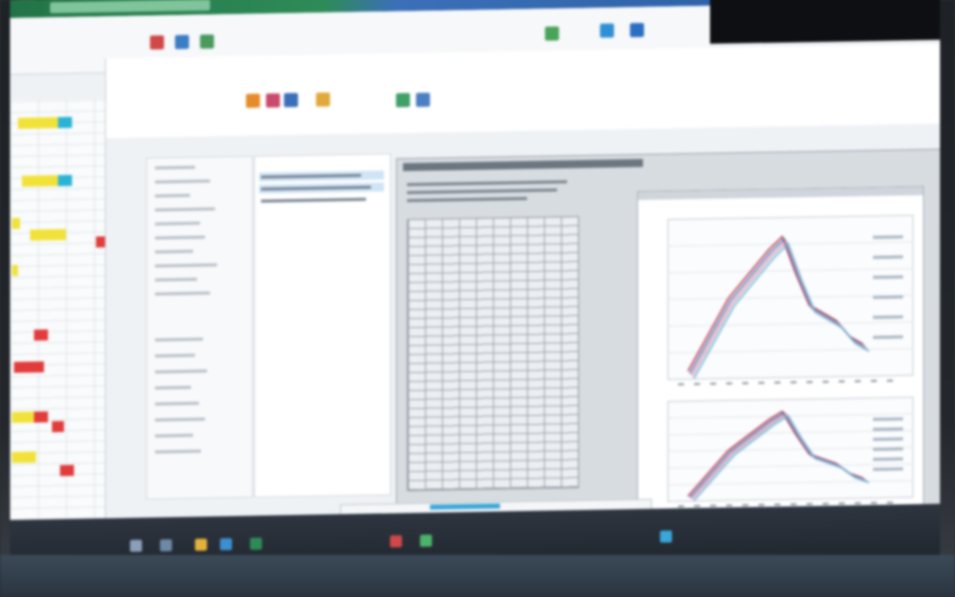  What do you see at coordinates (226, 544) in the screenshot?
I see `browser-icon` at bounding box center [226, 544].